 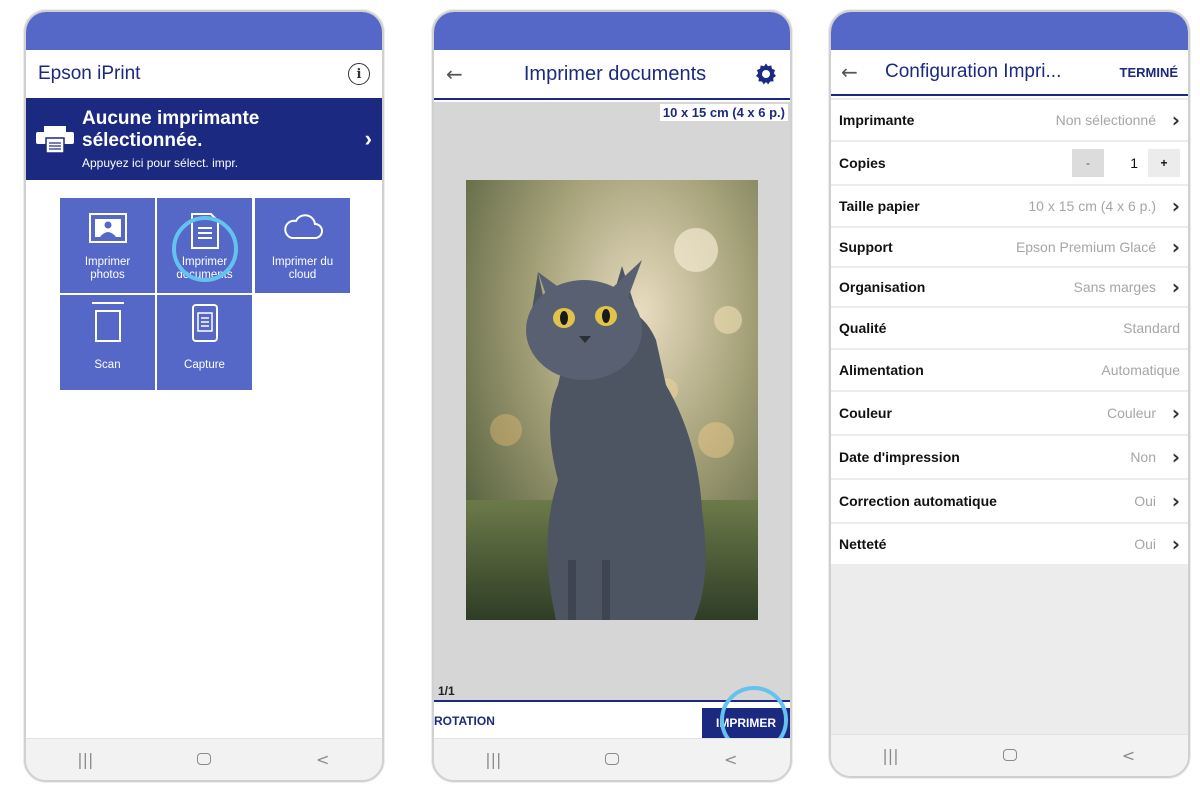 What do you see at coordinates (723, 112) in the screenshot?
I see `paper-size-label: 10 x 15 cm (4 x 6 p.)` at bounding box center [723, 112].